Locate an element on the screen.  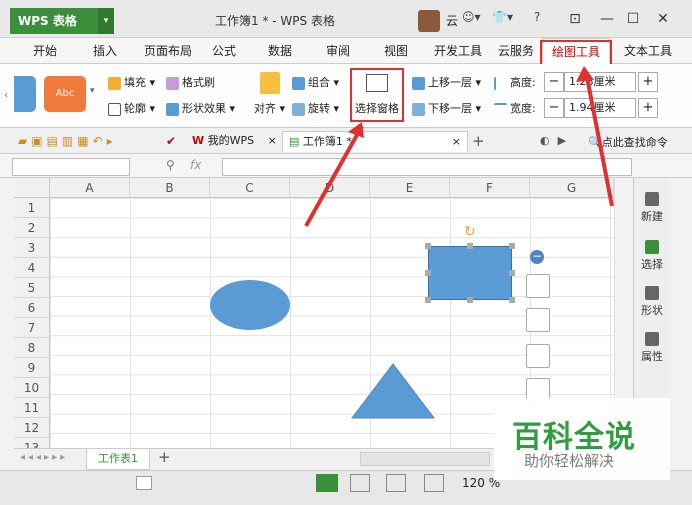
page-layout-view-icon is located at coordinates (396, 483).